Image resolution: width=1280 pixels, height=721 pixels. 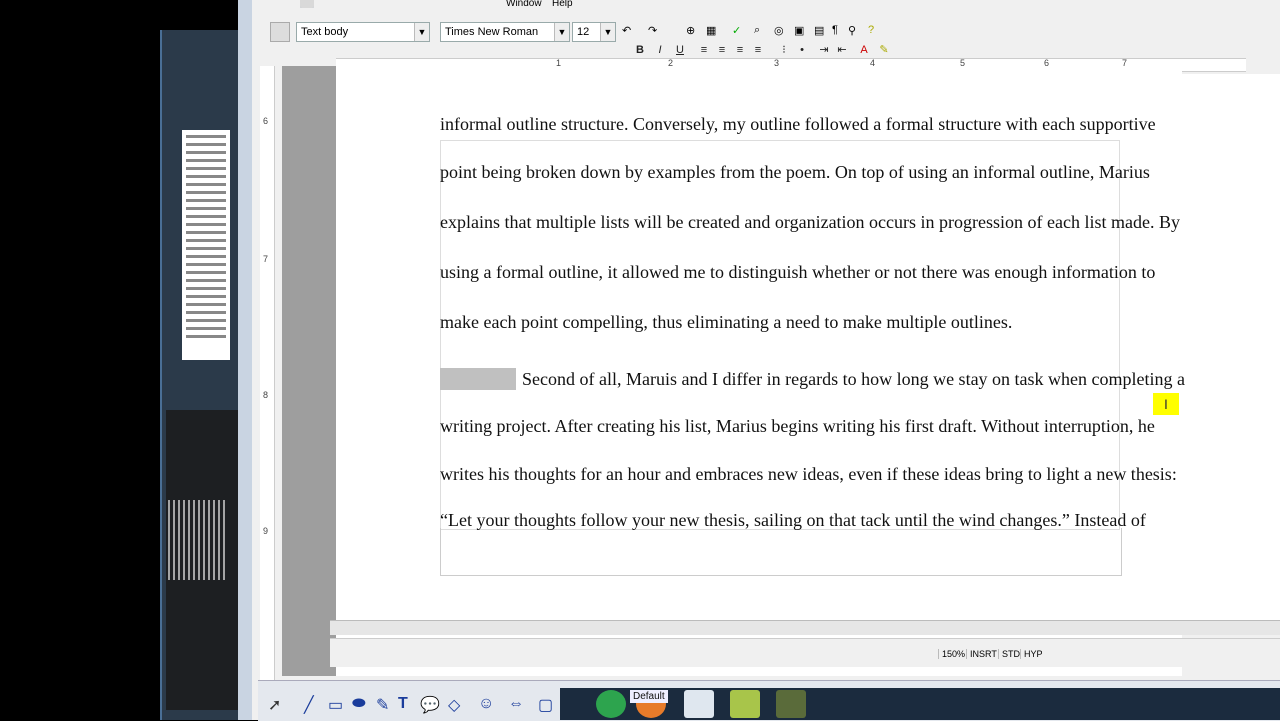 I want to click on bullets-icon: •, so click(x=802, y=50).